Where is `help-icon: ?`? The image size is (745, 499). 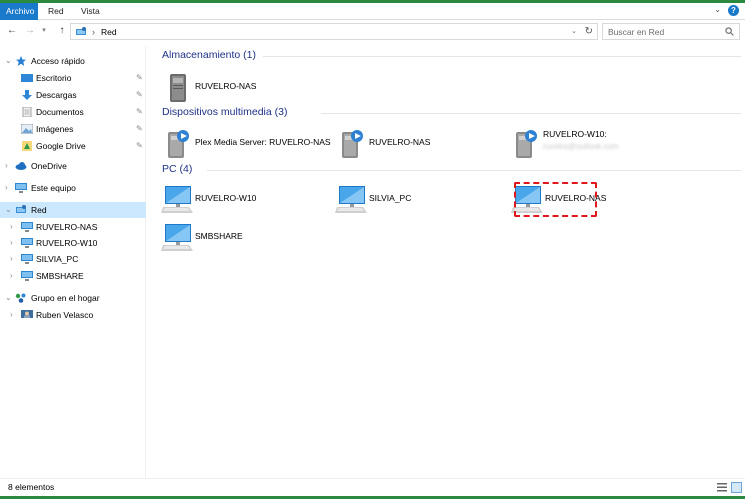
help-icon: ? is located at coordinates (733, 10).